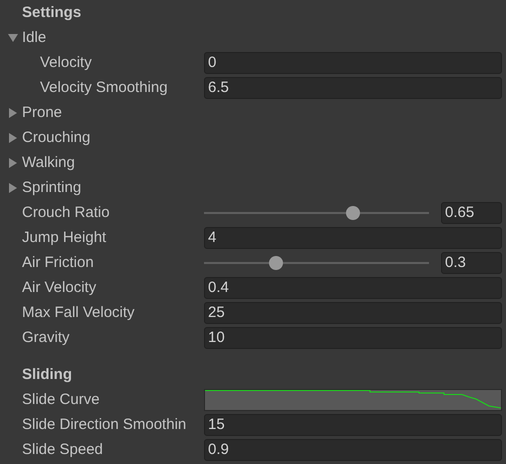 This screenshot has height=464, width=506. I want to click on number-field: 0.4, so click(353, 287).